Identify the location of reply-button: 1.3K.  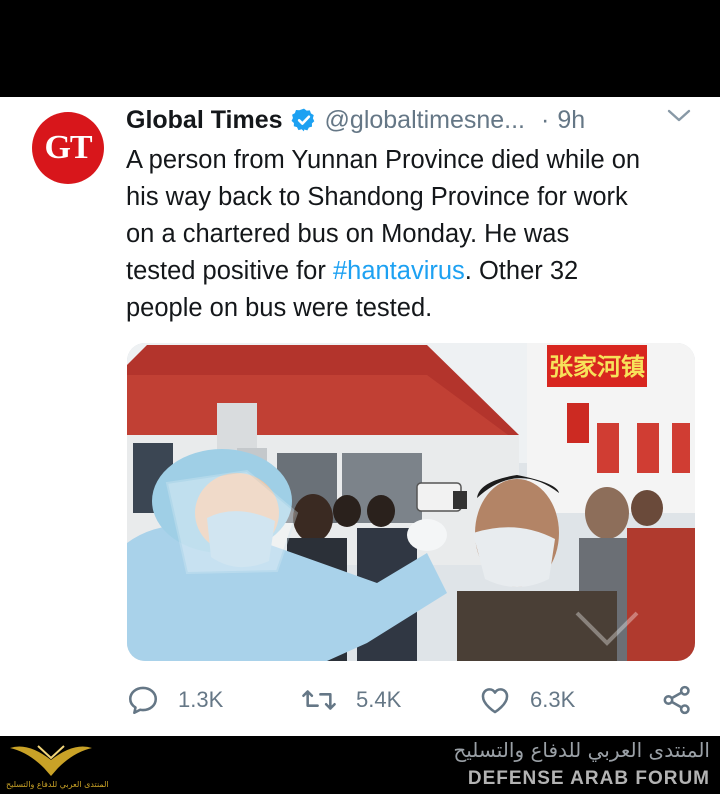
(174, 700).